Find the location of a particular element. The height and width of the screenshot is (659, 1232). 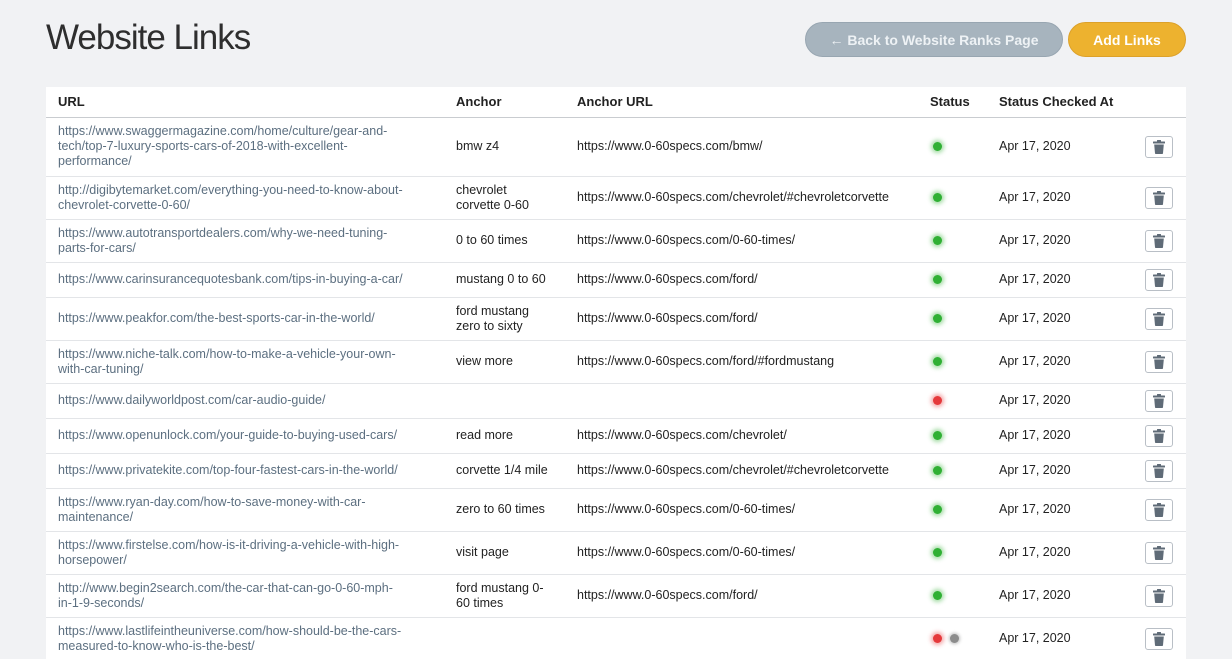

row-url-line: measured-to-know-who-is-the-best/ is located at coordinates (245, 646).